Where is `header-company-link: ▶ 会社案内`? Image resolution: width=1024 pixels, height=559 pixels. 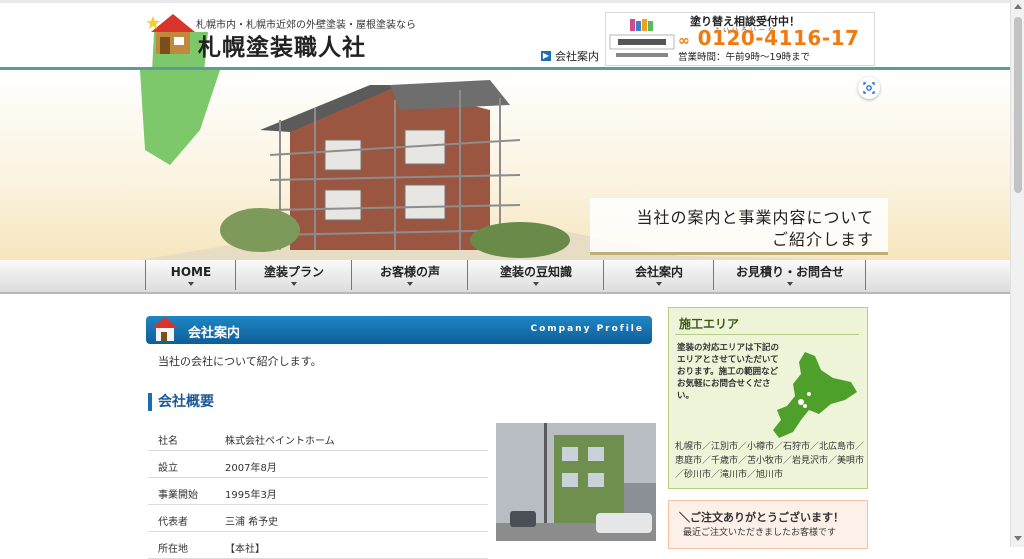 header-company-link: ▶ 会社案内 is located at coordinates (570, 56).